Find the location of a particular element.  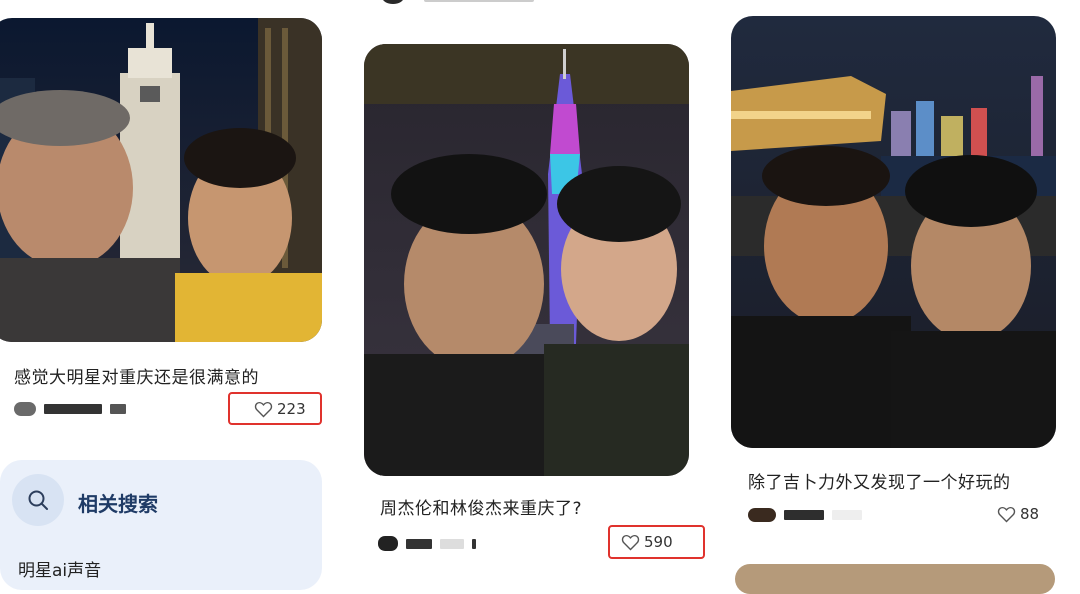

search-icon is located at coordinates (38, 500).